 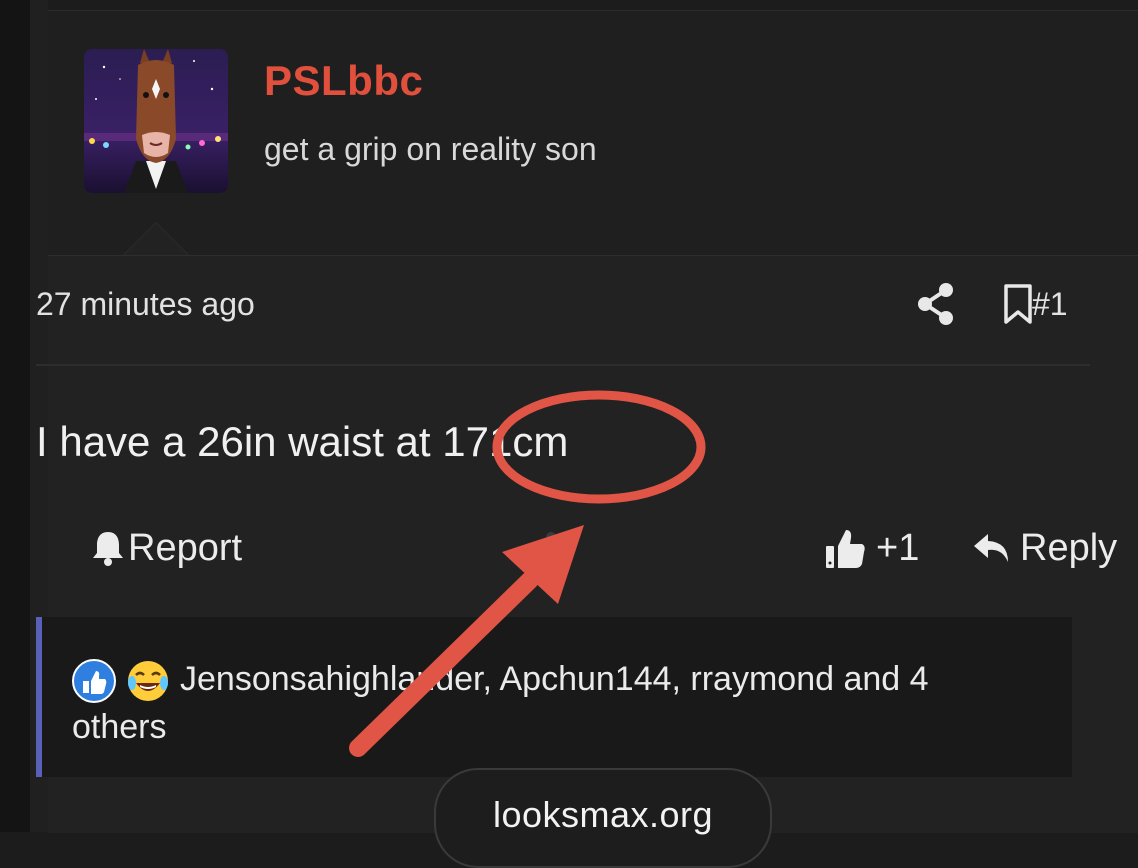 What do you see at coordinates (563, 365) in the screenshot?
I see `divider` at bounding box center [563, 365].